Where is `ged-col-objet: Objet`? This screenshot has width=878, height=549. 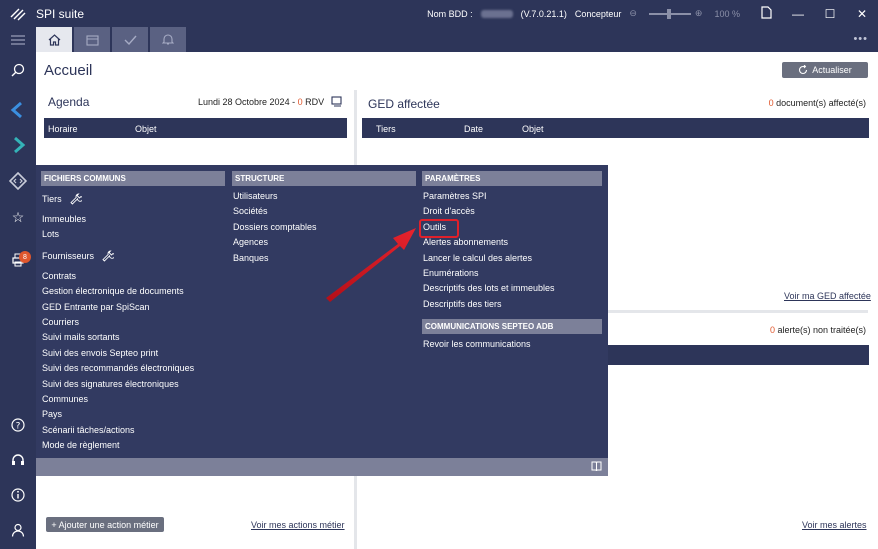 ged-col-objet: Objet is located at coordinates (533, 129).